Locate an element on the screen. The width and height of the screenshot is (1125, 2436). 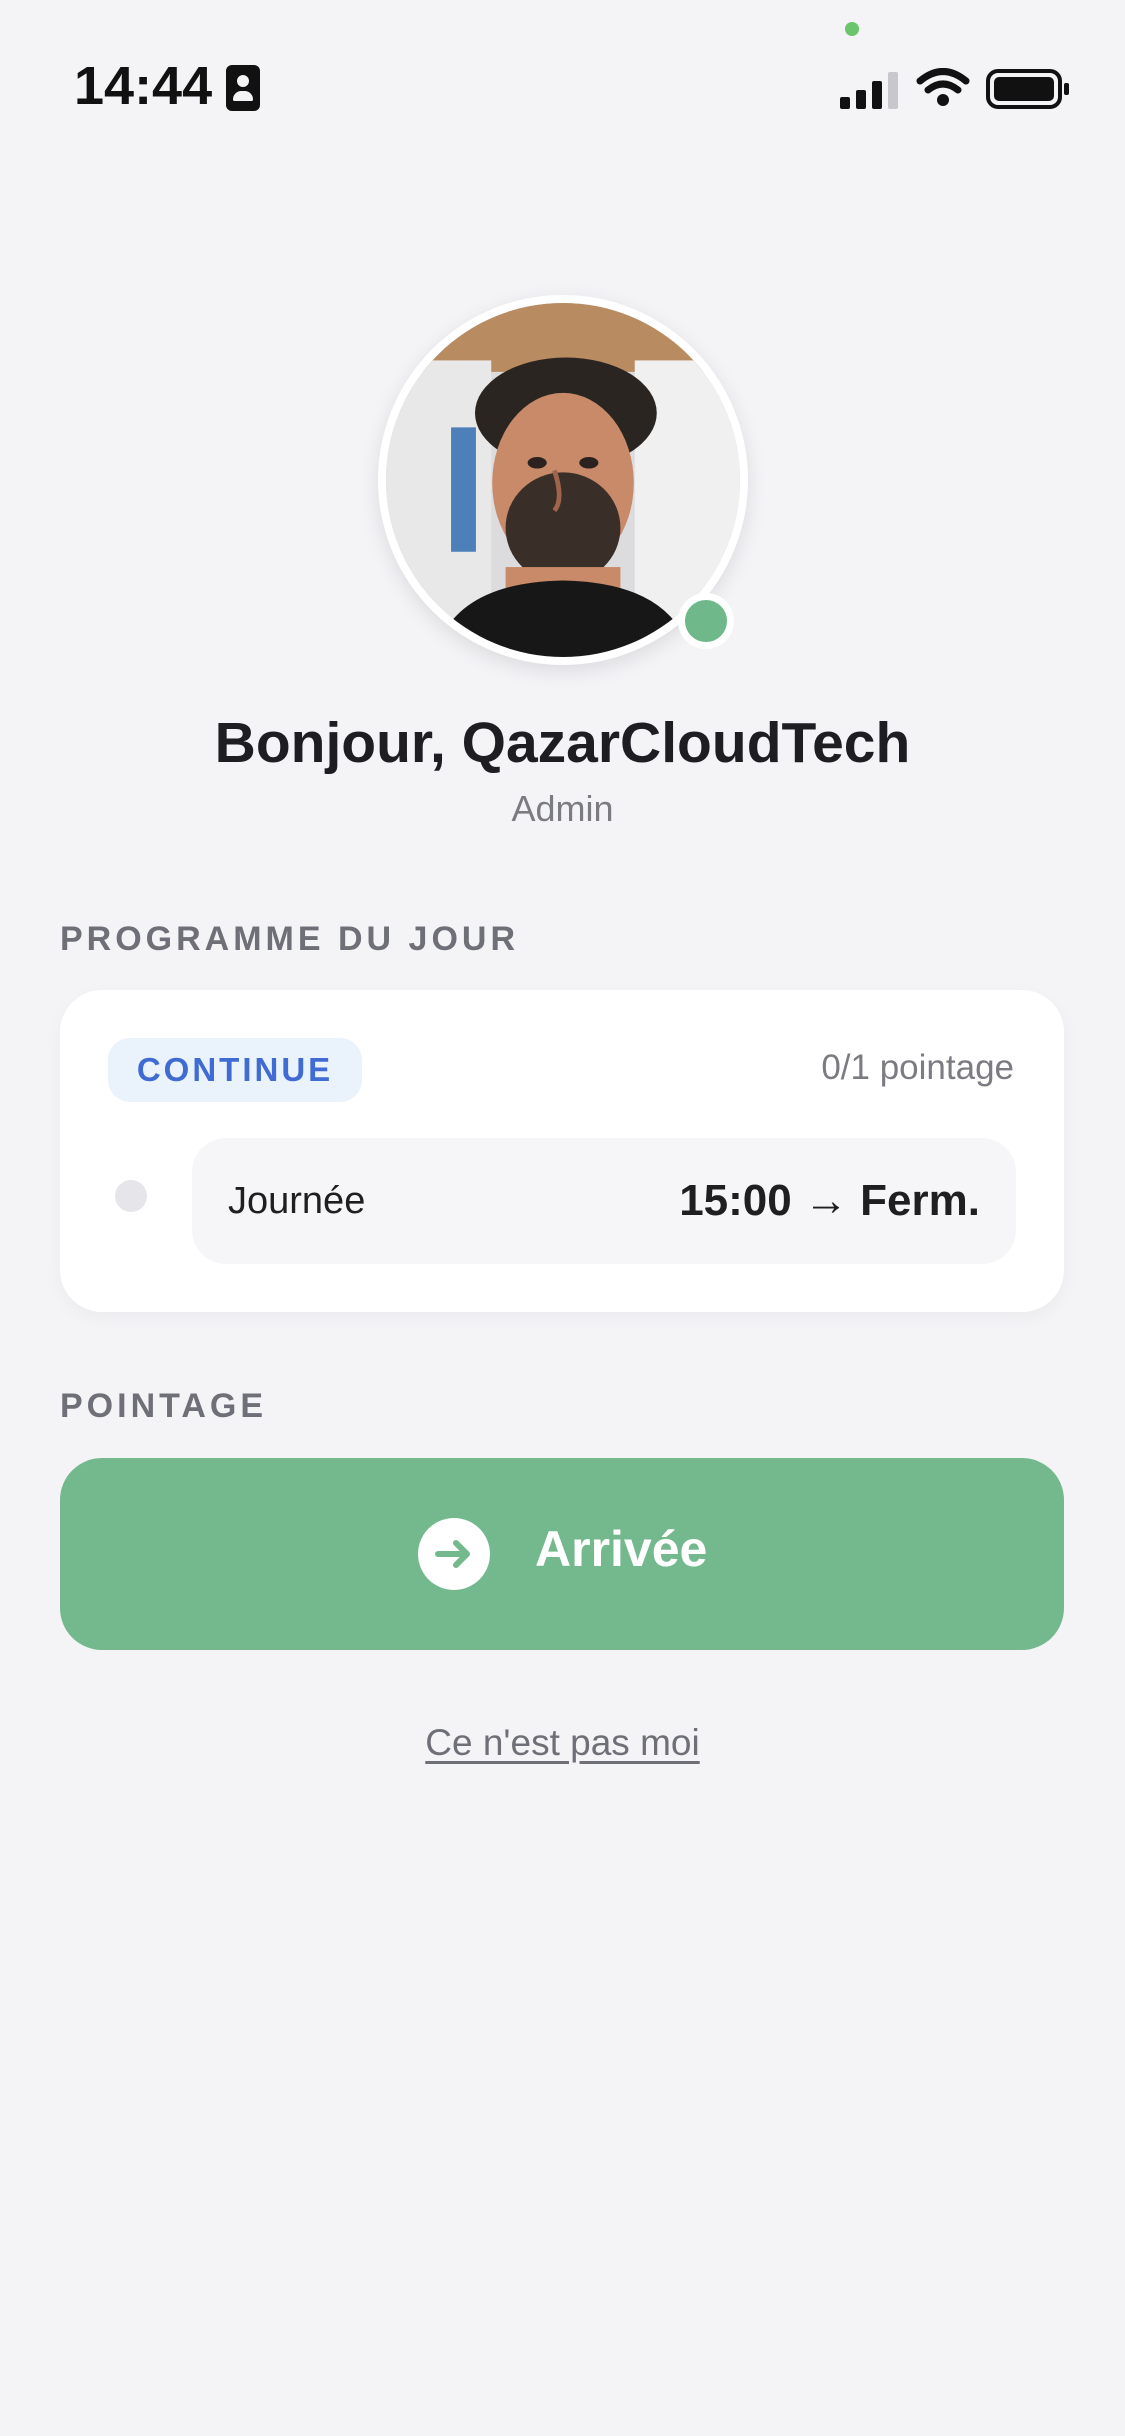
arrival-button: Arrivée is located at coordinates (562, 1554).